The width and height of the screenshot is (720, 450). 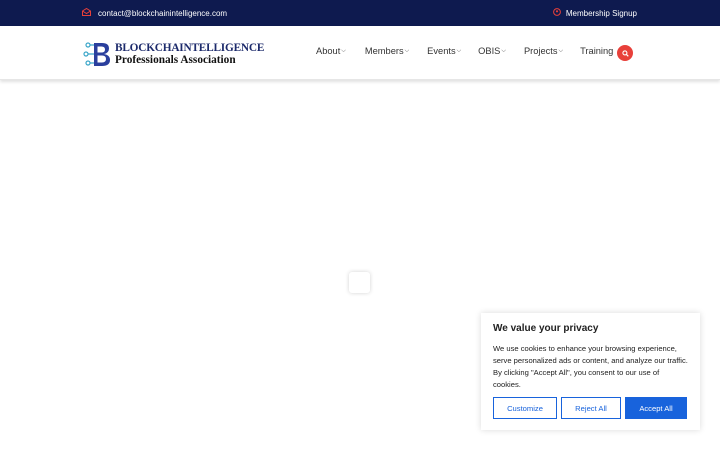 I want to click on nav-item-label: OBIS, so click(x=489, y=51).